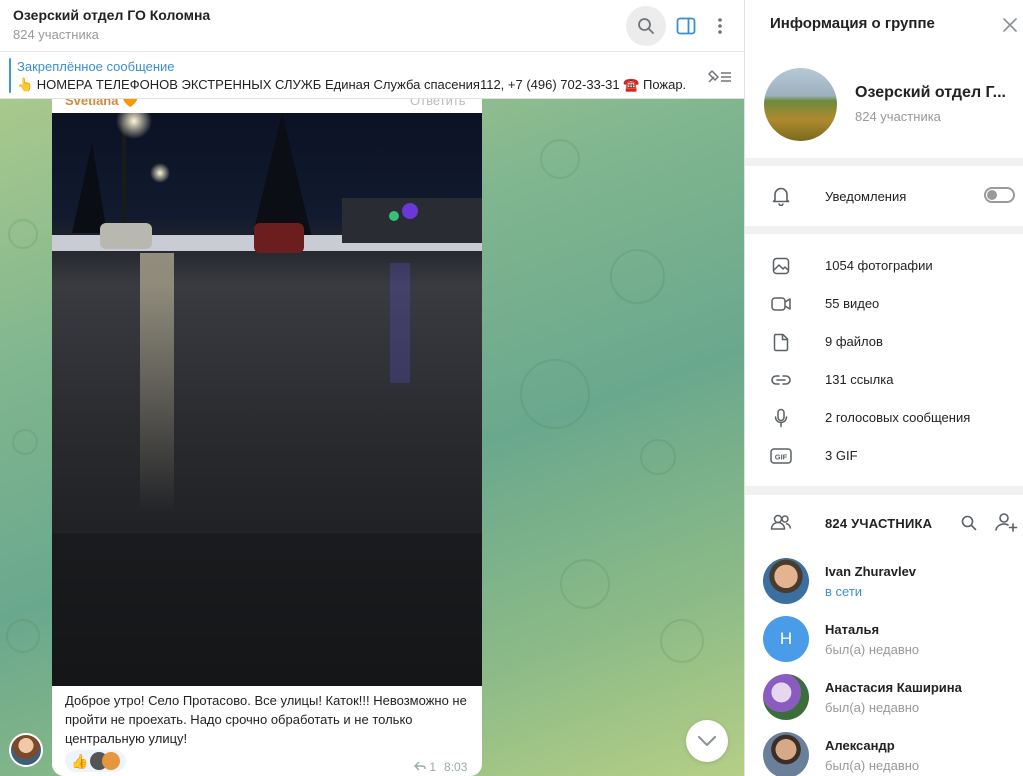  Describe the element at coordinates (440, 767) in the screenshot. I see `message-meta: 1 8:03` at that location.